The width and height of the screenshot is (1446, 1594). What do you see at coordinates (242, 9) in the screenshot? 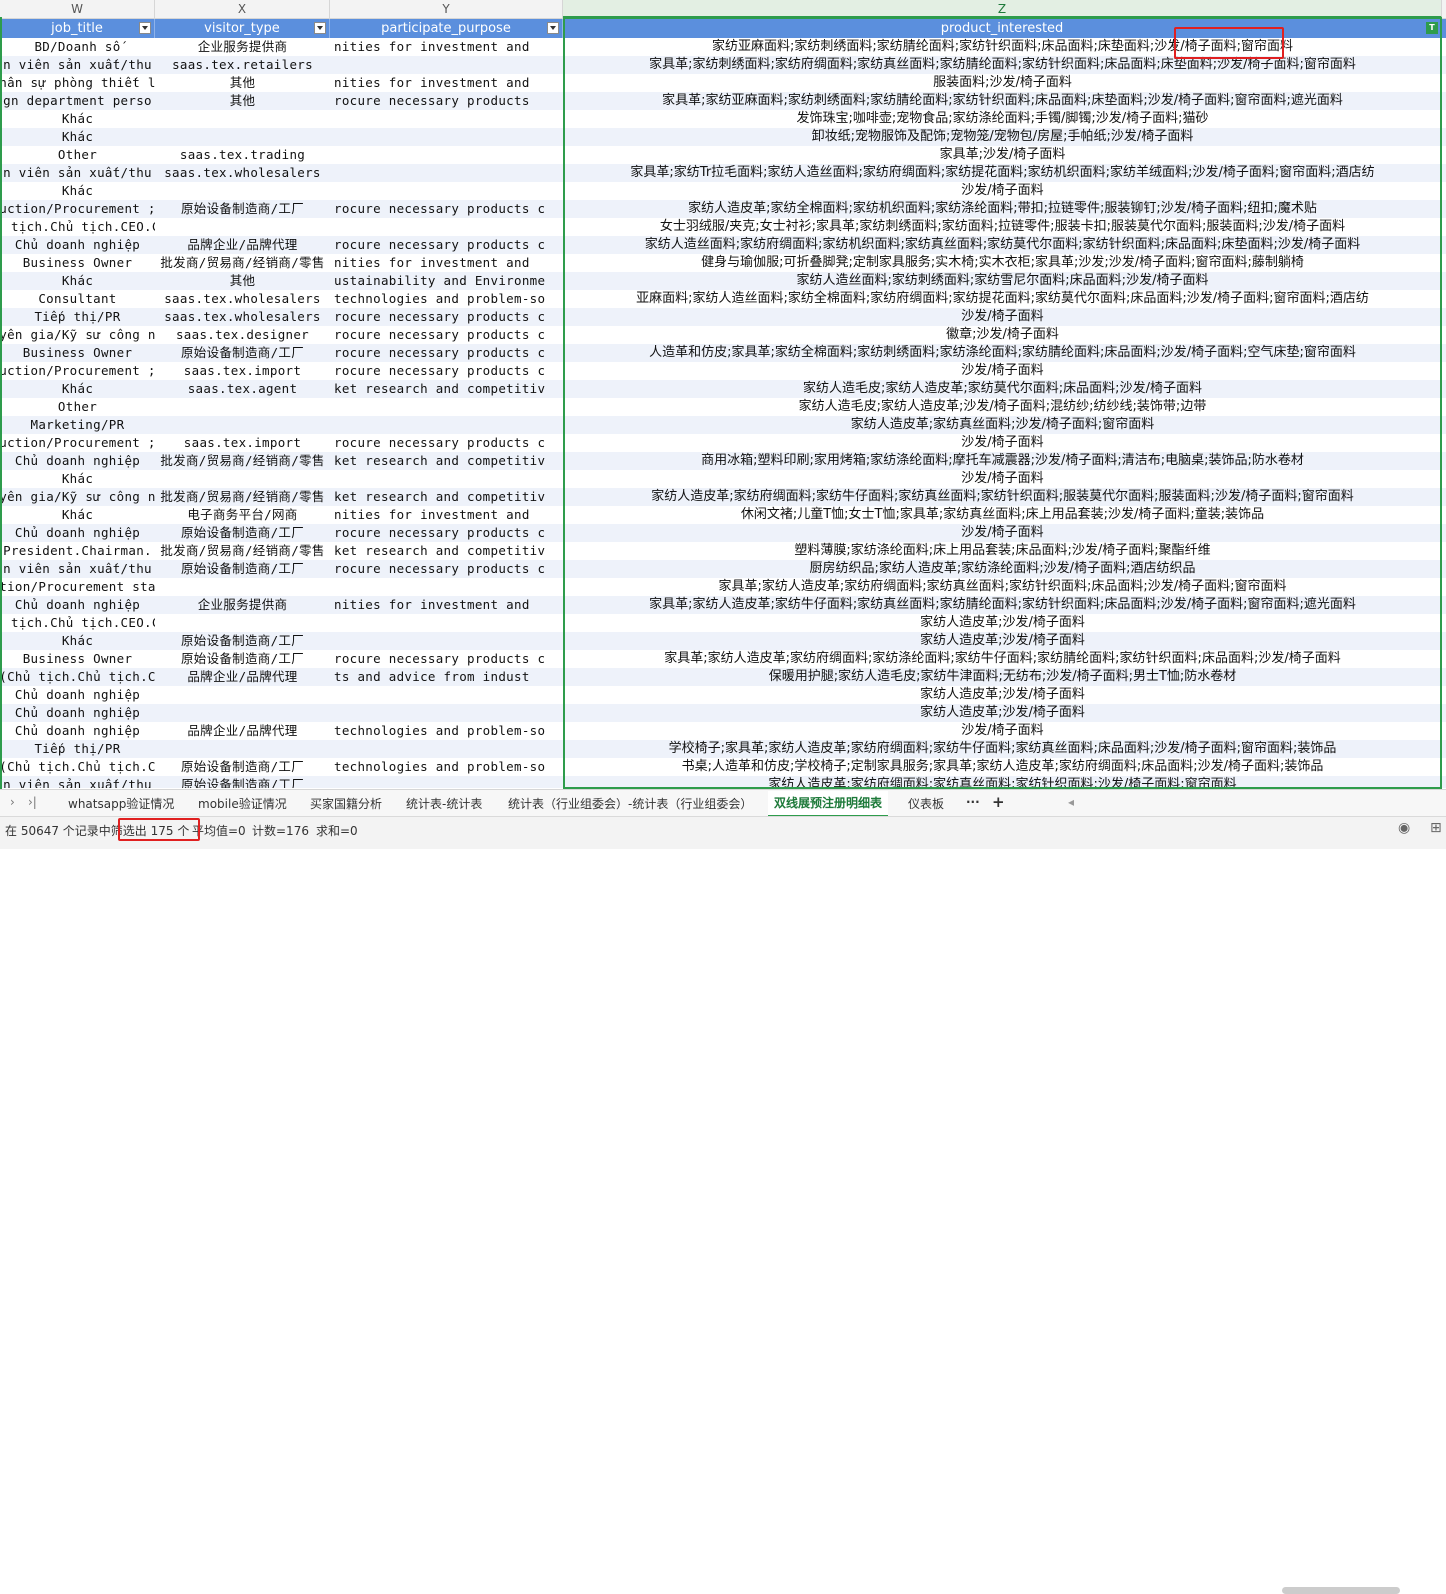
I see `column-letter-x: X` at bounding box center [242, 9].